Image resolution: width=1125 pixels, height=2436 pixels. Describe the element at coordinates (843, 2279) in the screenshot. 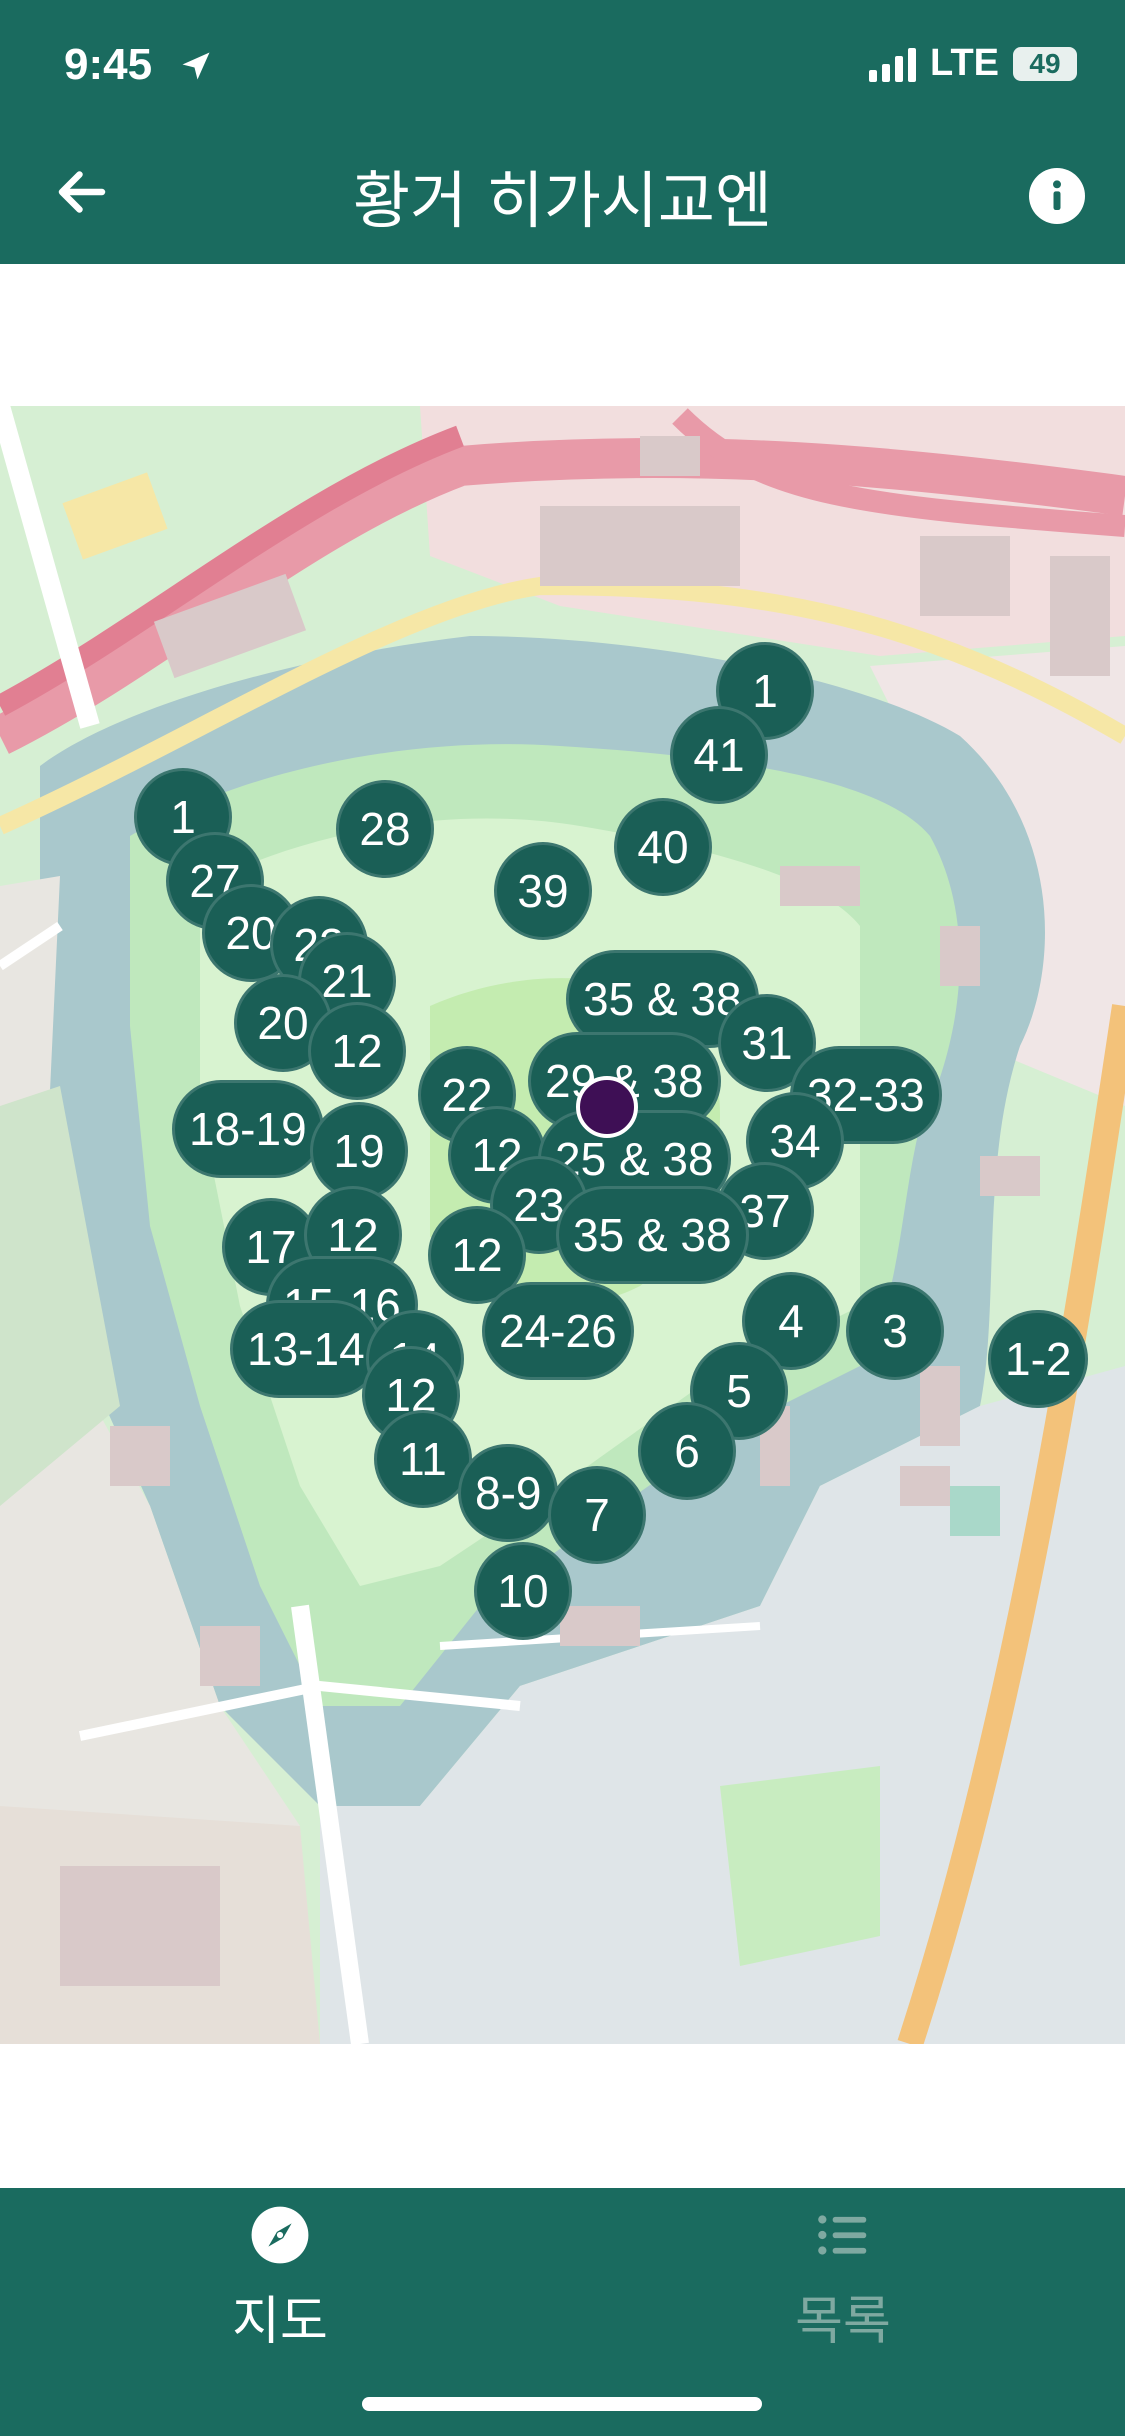

I see `tab-list: 목록` at that location.